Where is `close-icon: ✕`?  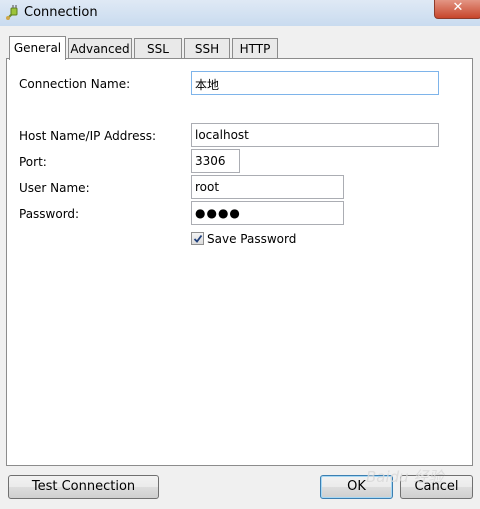 close-icon: ✕ is located at coordinates (458, 7).